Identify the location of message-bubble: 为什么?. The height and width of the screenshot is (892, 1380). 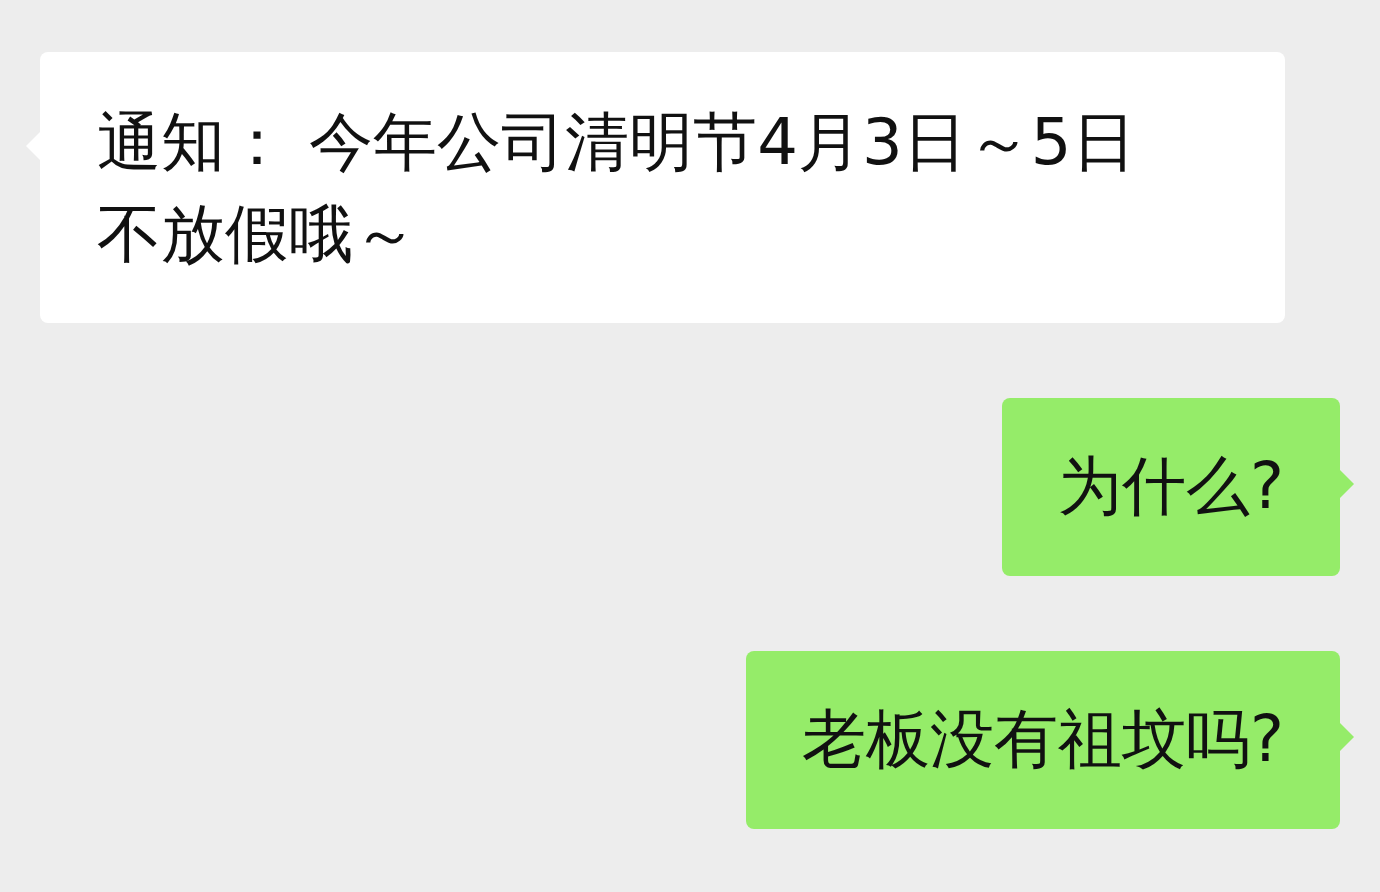
(1171, 487).